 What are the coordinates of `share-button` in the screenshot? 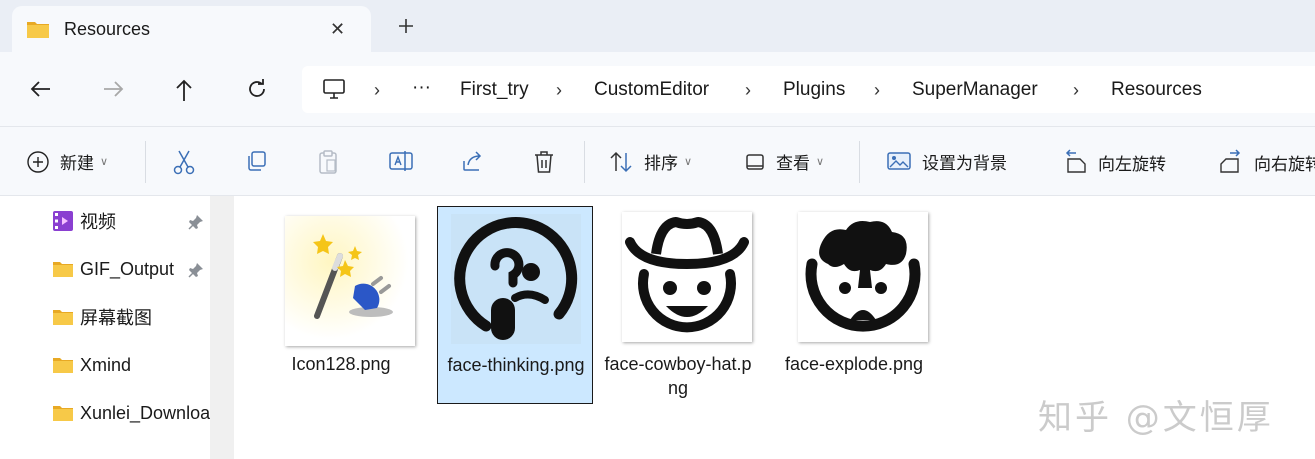 It's located at (473, 161).